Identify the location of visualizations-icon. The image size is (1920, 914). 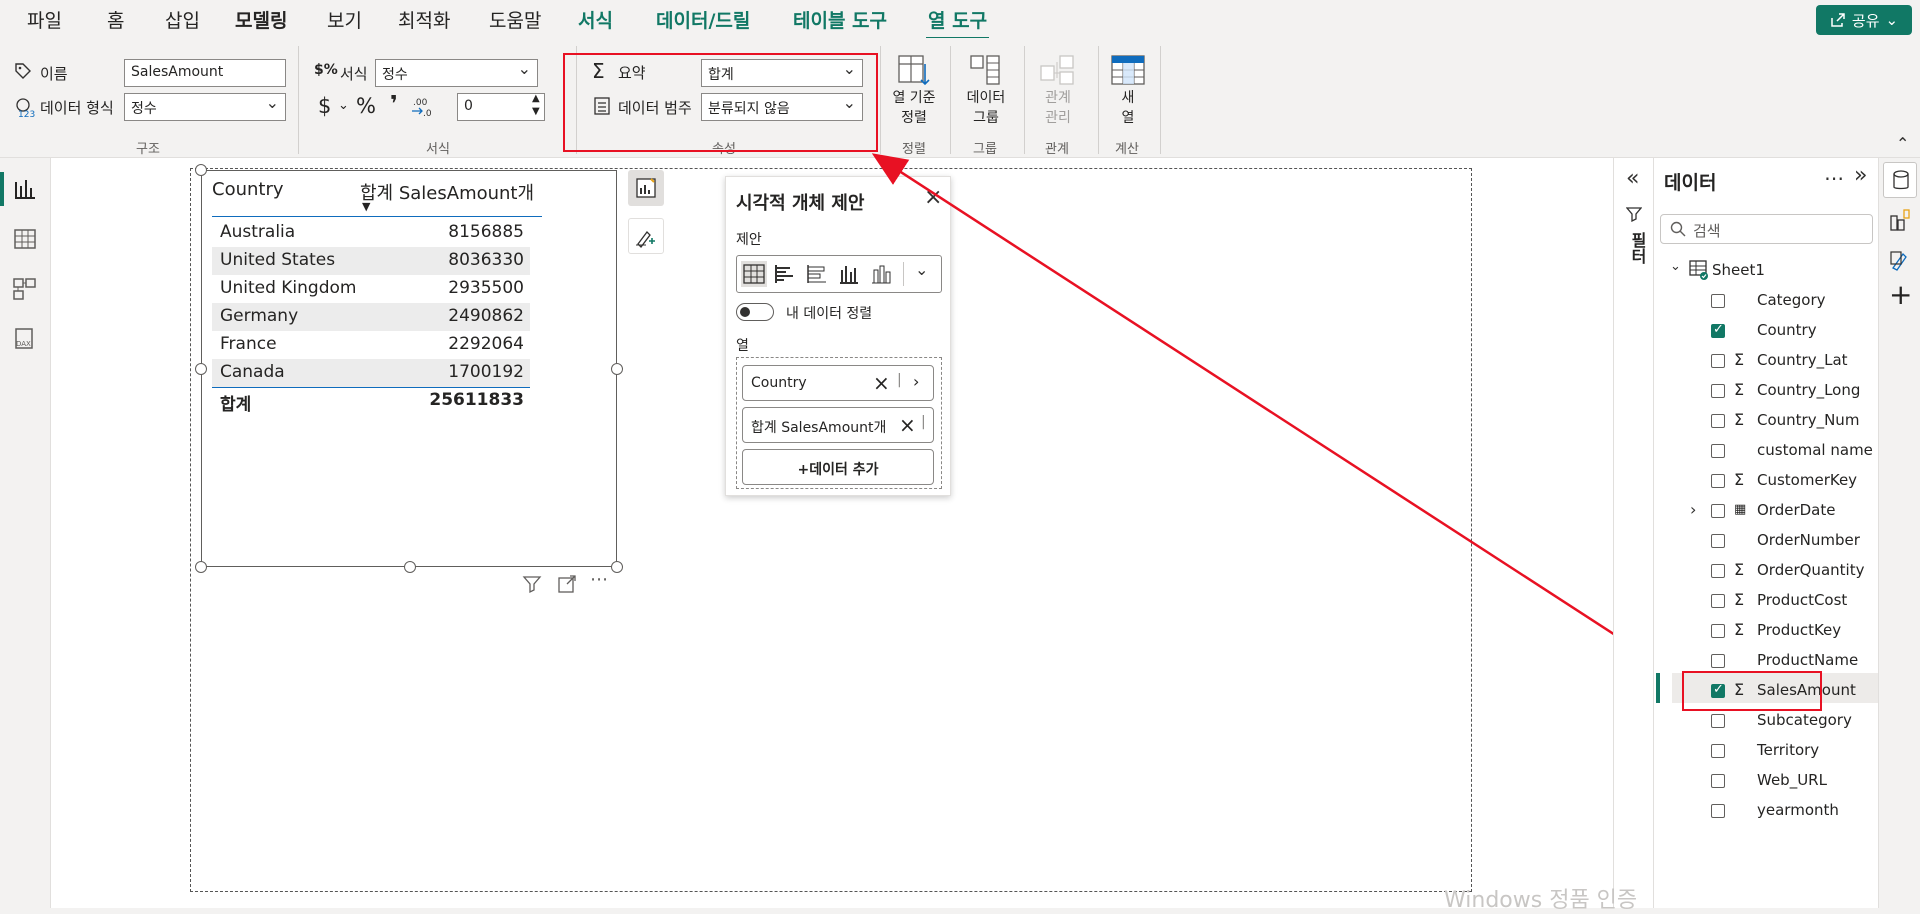
(1900, 220).